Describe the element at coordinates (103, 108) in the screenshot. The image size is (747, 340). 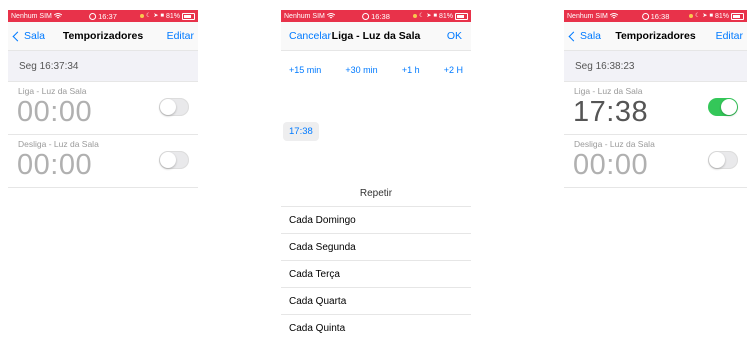
I see `timer-row-on: Liga - Luz da Sala 00:00` at that location.